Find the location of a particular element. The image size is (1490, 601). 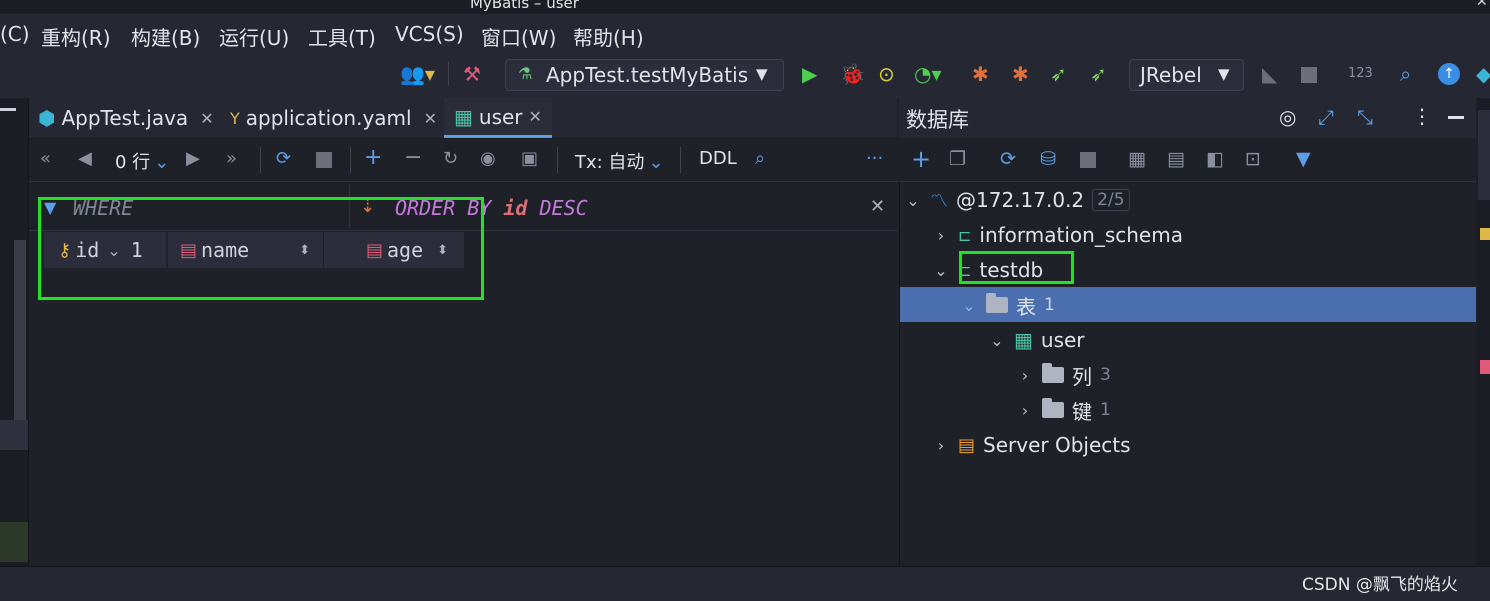

folder-count: 1 is located at coordinates (1049, 305).